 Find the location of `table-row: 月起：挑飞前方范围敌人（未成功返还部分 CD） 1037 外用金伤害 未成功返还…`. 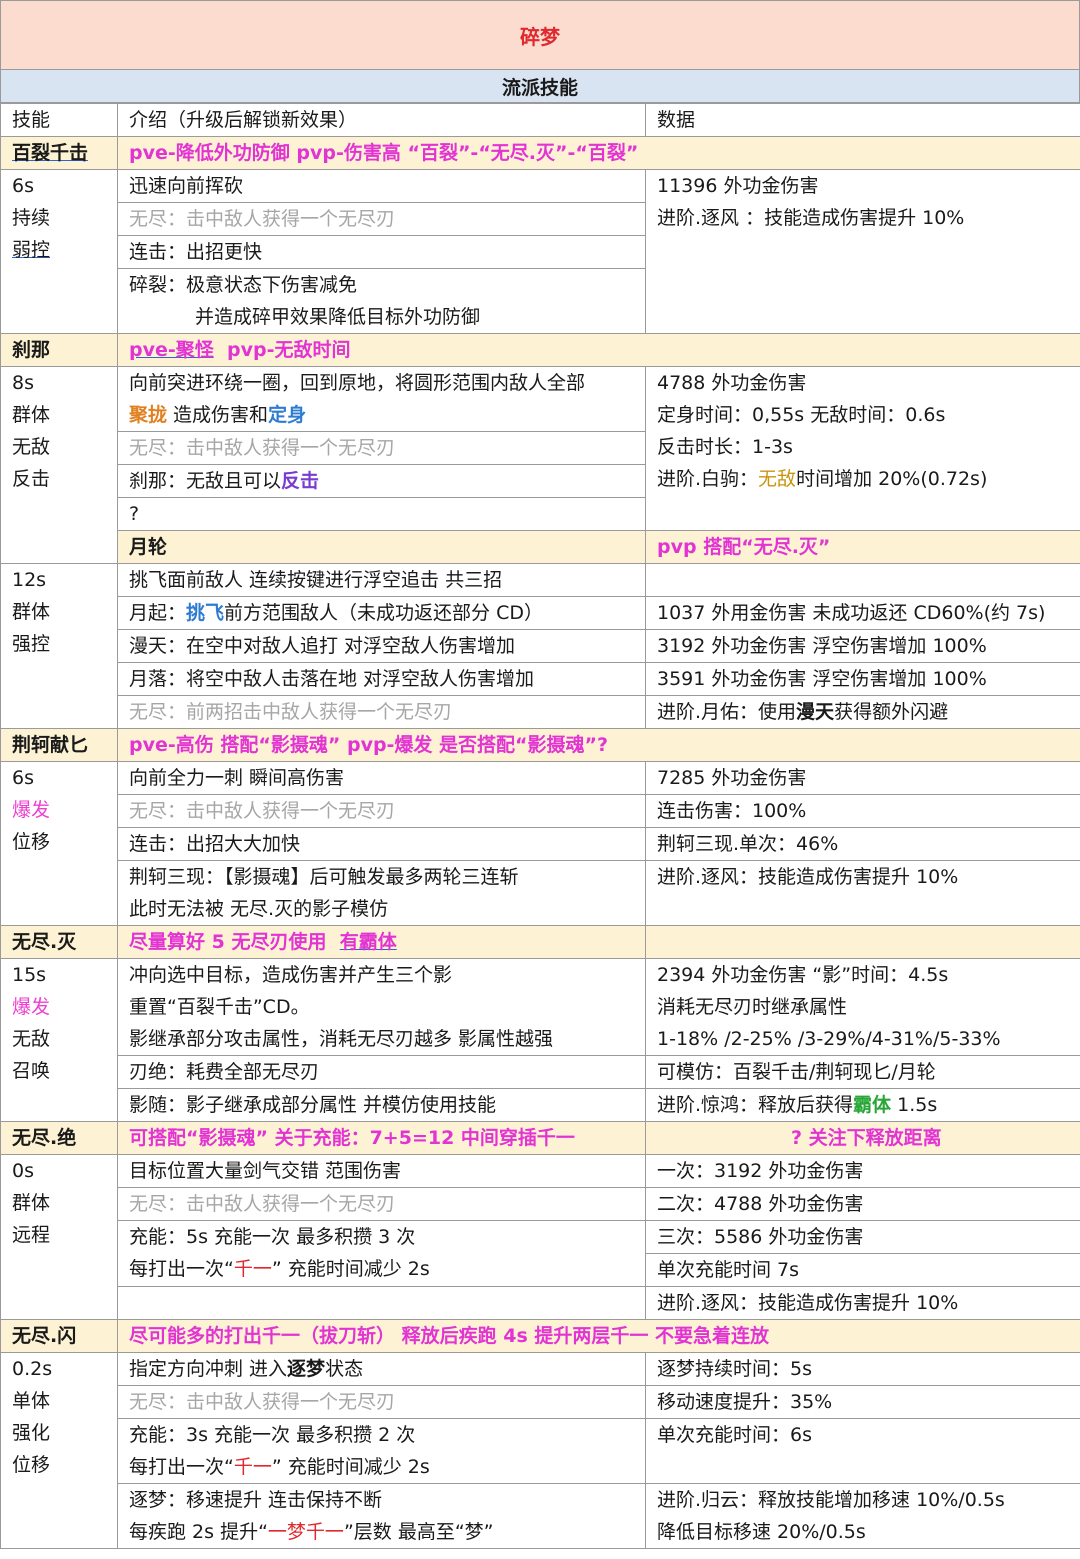

table-row: 月起：挑飞前方范围敌人（未成功返还部分 CD） 1037 外用金伤害 未成功返还… is located at coordinates (540, 613).